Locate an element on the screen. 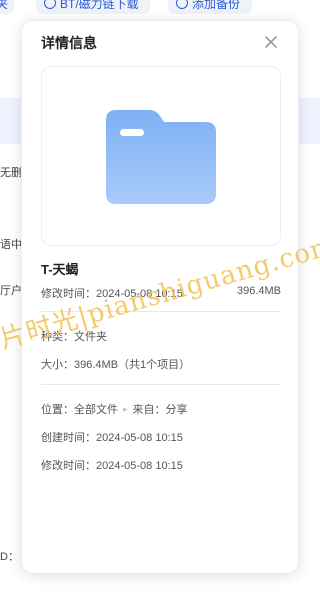 This screenshot has height=595, width=320. link-icon is located at coordinates (50, 4).